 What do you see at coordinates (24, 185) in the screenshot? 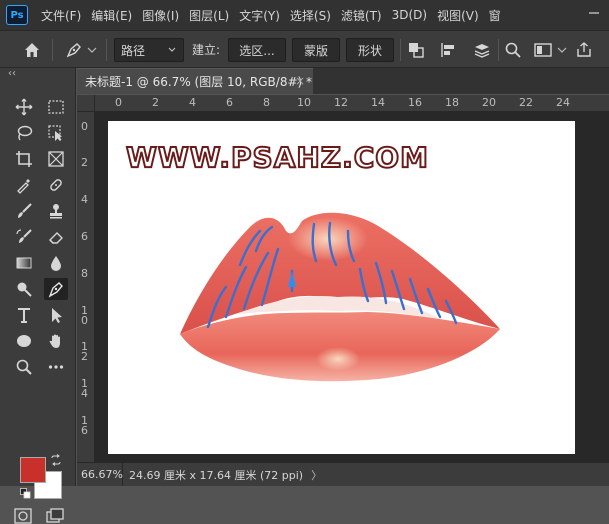
I see `eyedropper-tool-icon` at bounding box center [24, 185].